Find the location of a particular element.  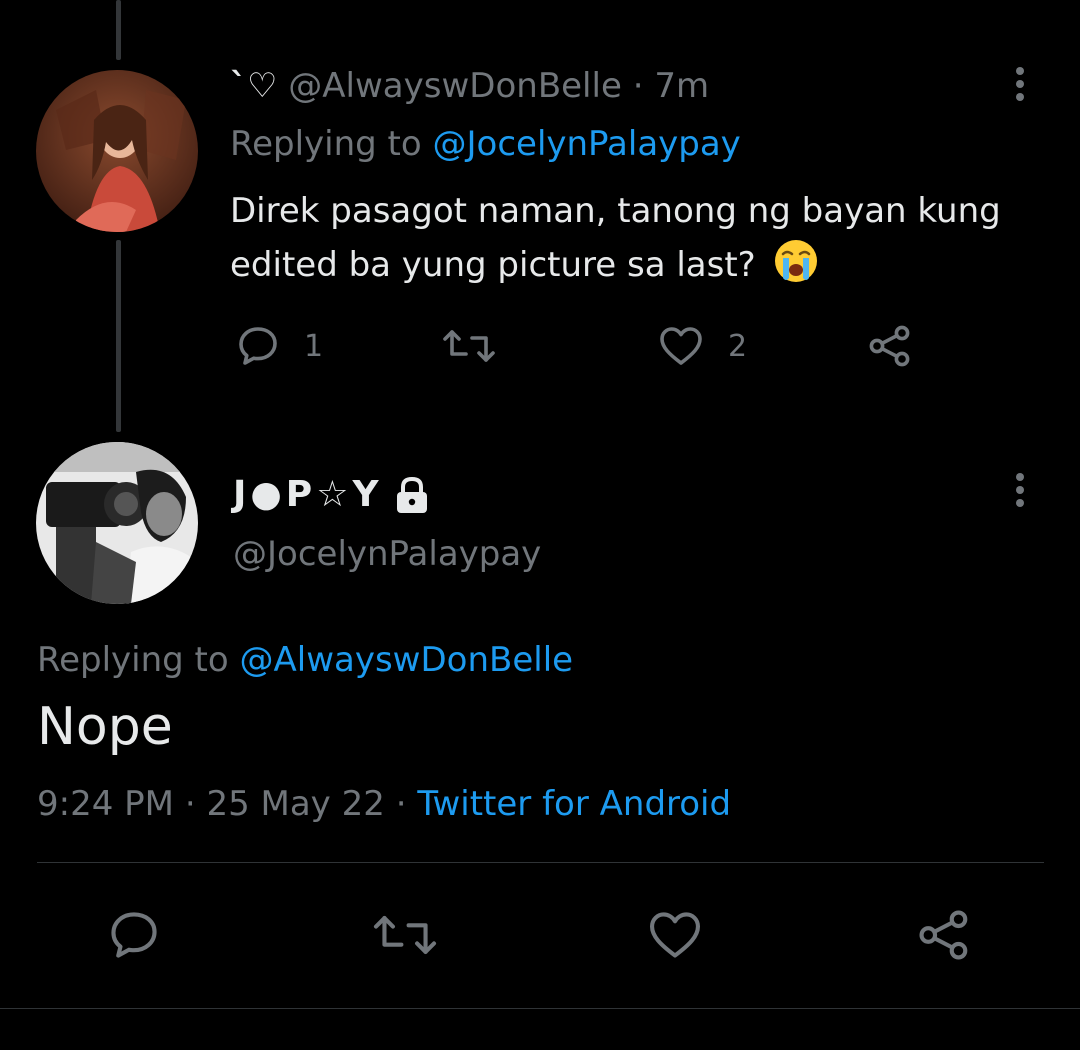

tweet2-date: 25 May 22 is located at coordinates (295, 804).